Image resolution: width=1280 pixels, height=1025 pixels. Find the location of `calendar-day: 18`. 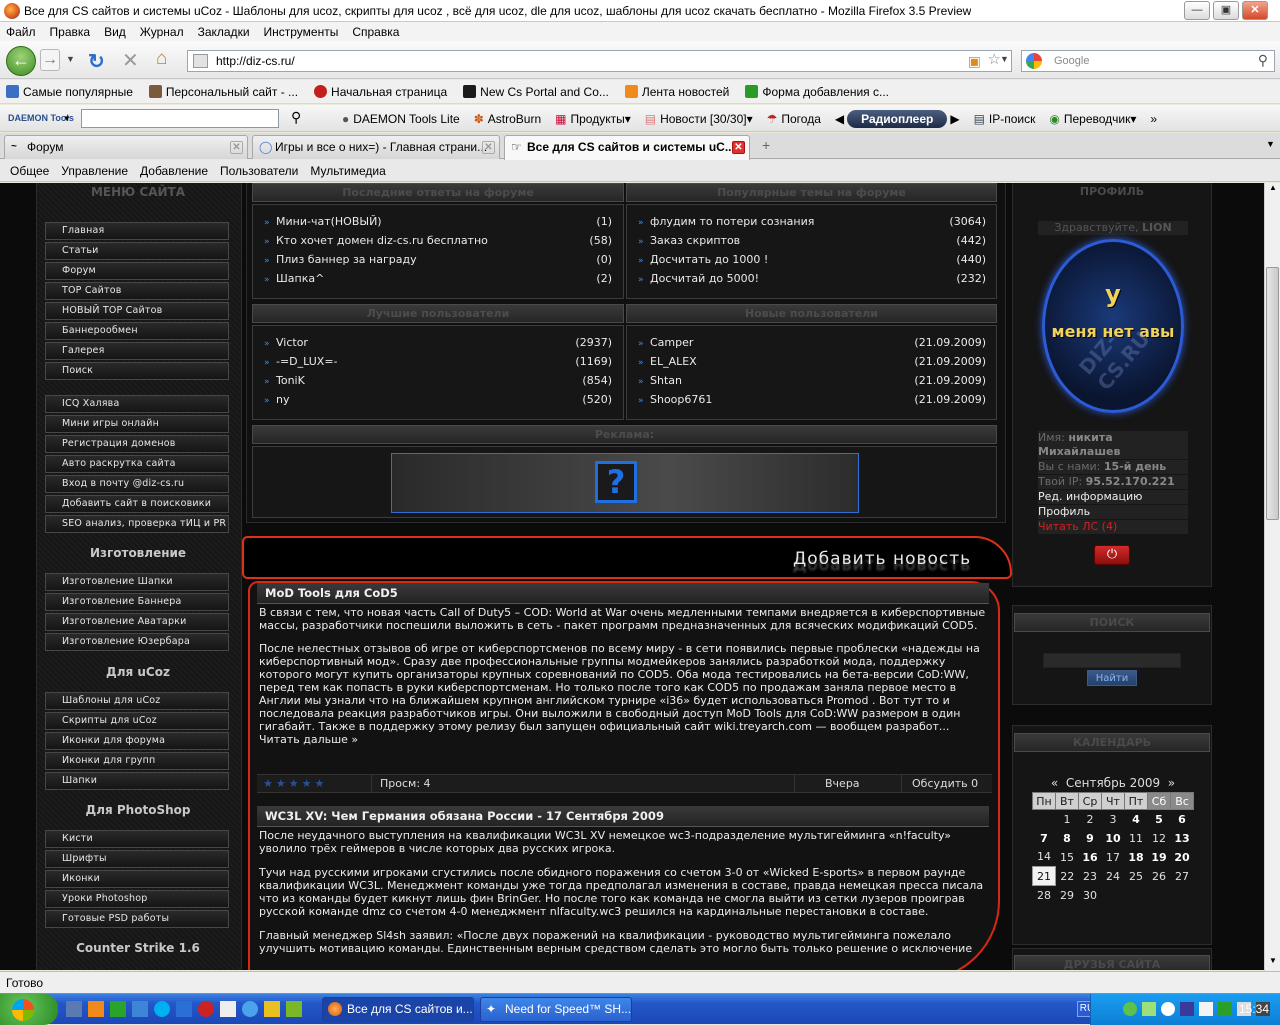

calendar-day: 18 is located at coordinates (1136, 857).